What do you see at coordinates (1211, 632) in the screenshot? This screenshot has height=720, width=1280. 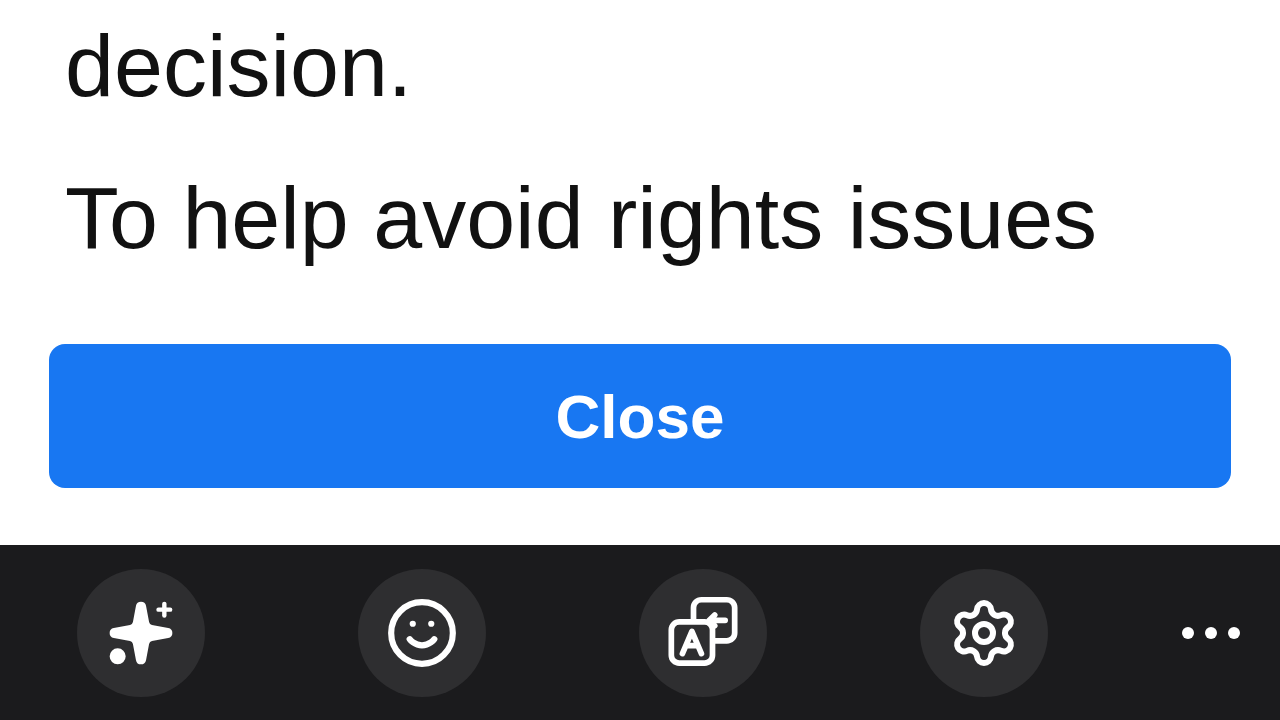 I see `more-icon` at bounding box center [1211, 632].